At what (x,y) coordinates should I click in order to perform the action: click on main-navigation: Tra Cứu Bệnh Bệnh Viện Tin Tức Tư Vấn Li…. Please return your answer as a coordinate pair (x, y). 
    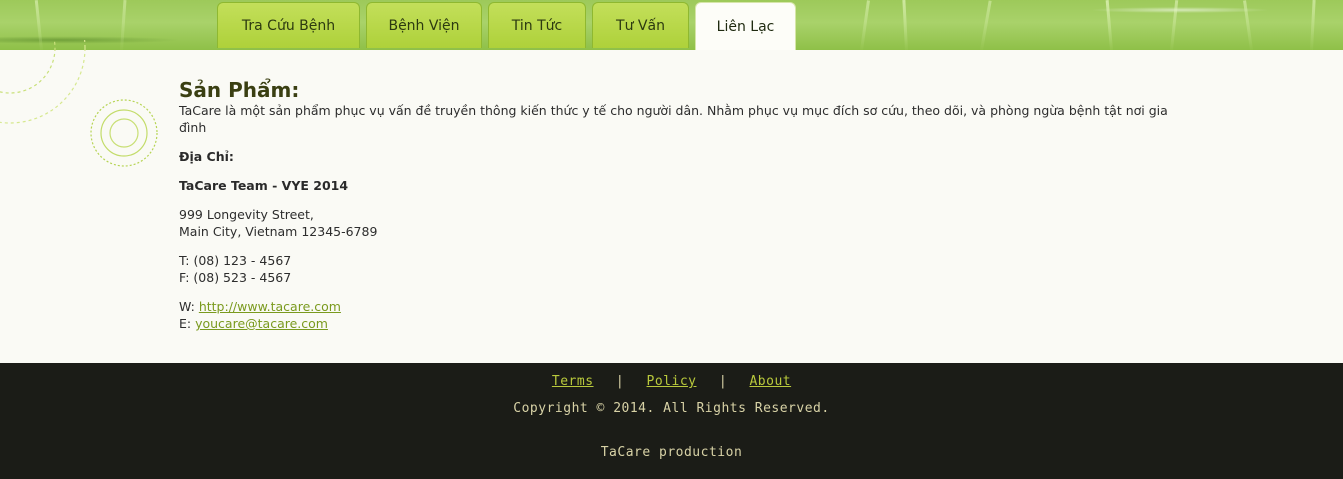
    Looking at the image, I should click on (506, 26).